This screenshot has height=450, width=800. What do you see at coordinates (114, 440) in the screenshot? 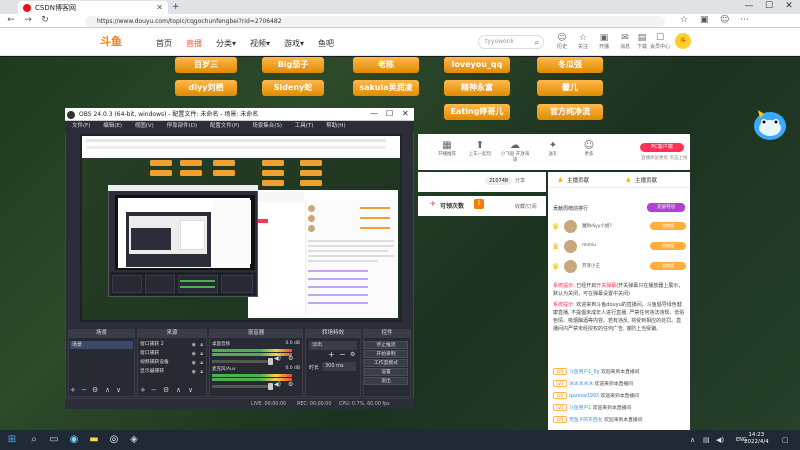
I see `obs-taskbar-icon: ◎` at bounding box center [114, 440].